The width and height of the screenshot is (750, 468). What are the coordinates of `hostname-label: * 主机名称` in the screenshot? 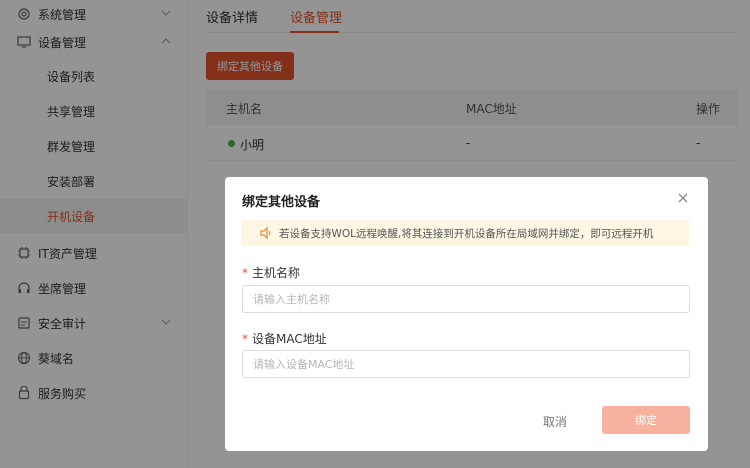 It's located at (271, 272).